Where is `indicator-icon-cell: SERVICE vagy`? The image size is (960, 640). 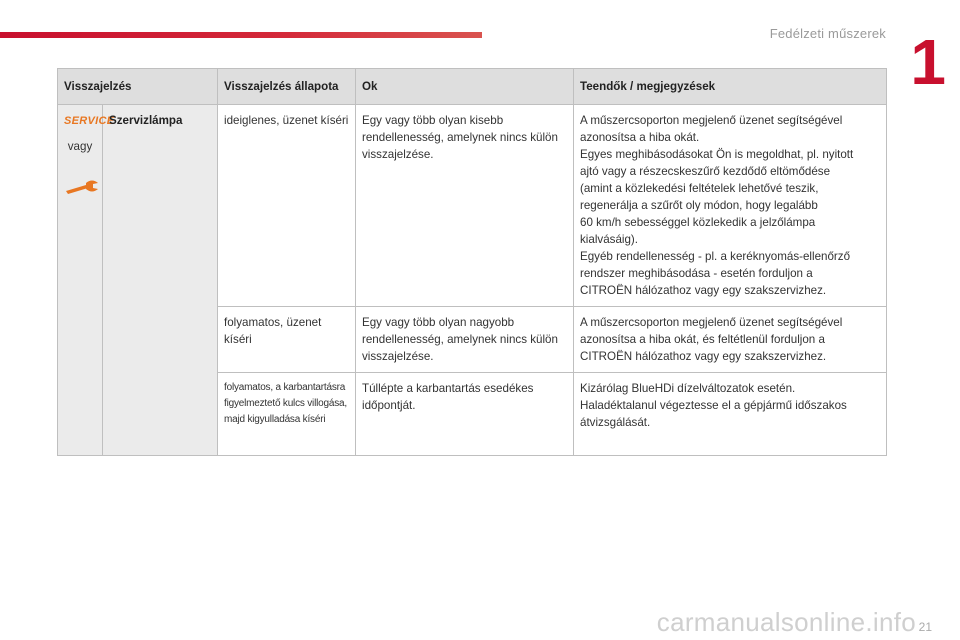
indicator-icon-cell: SERVICE vagy is located at coordinates (86, 280).